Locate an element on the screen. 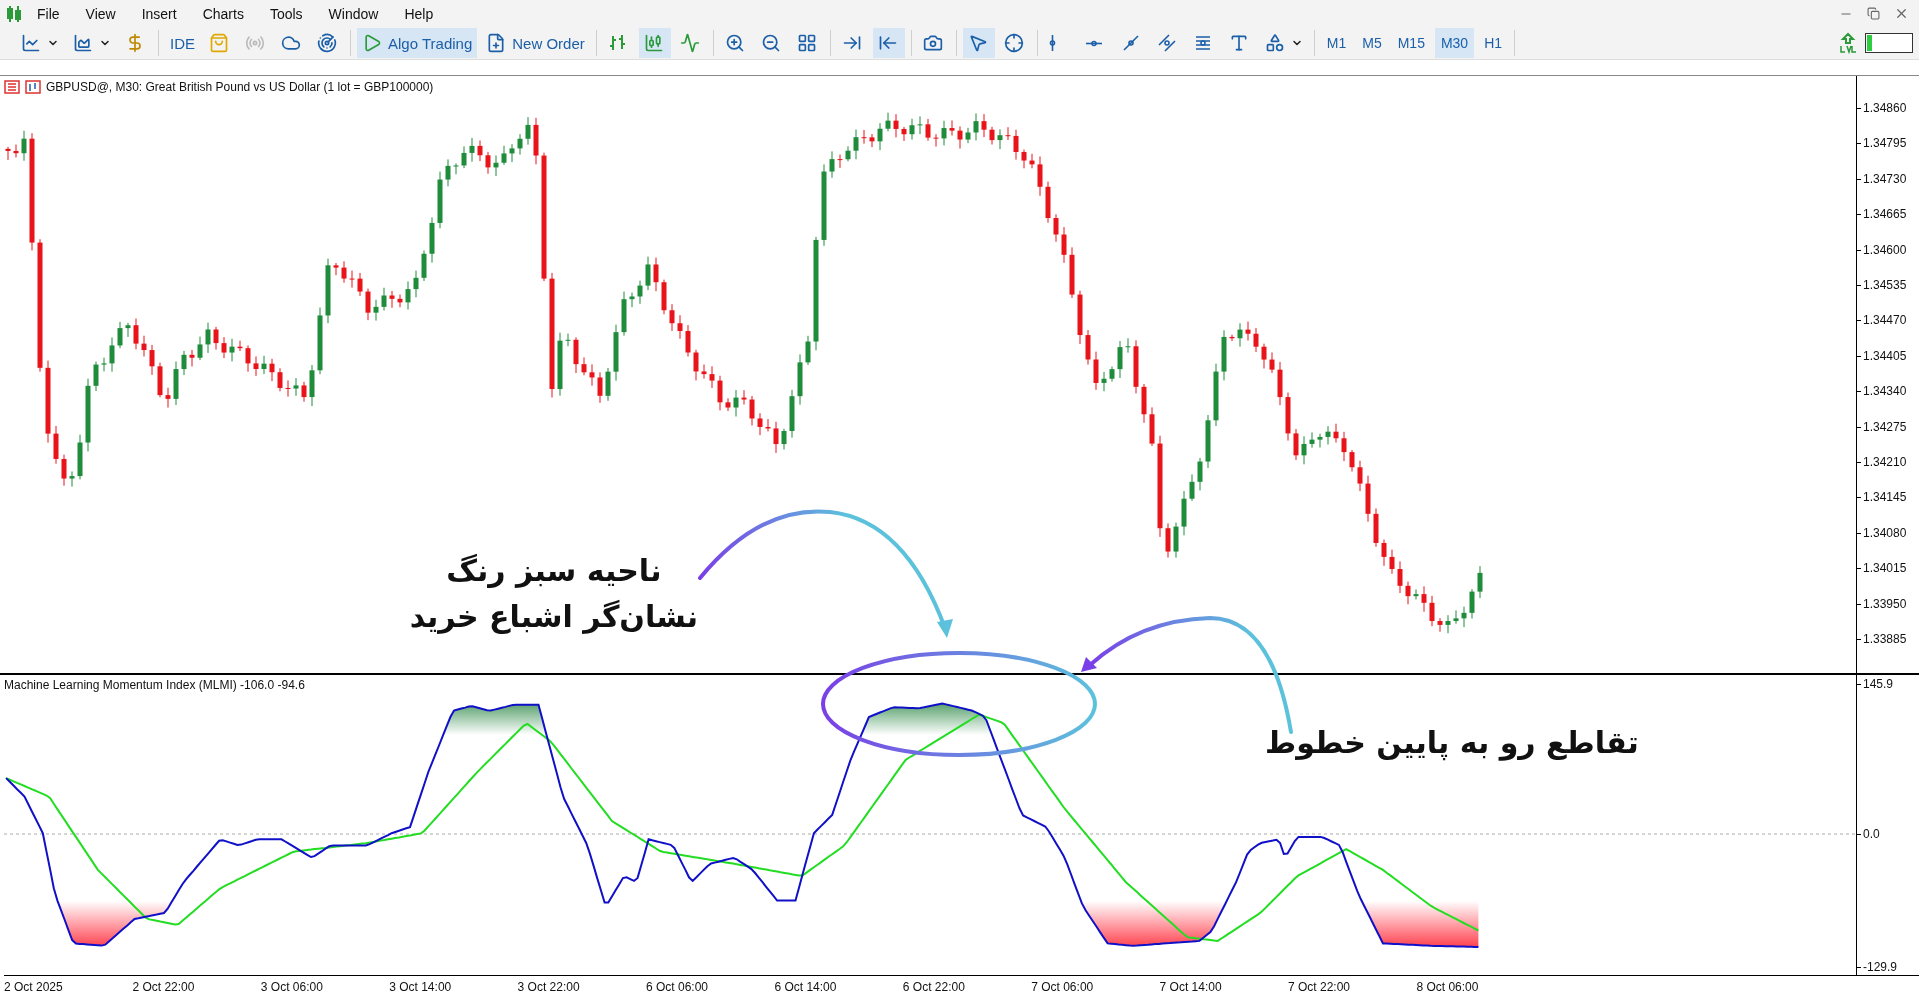  file-plus-button: New Order is located at coordinates (535, 43).